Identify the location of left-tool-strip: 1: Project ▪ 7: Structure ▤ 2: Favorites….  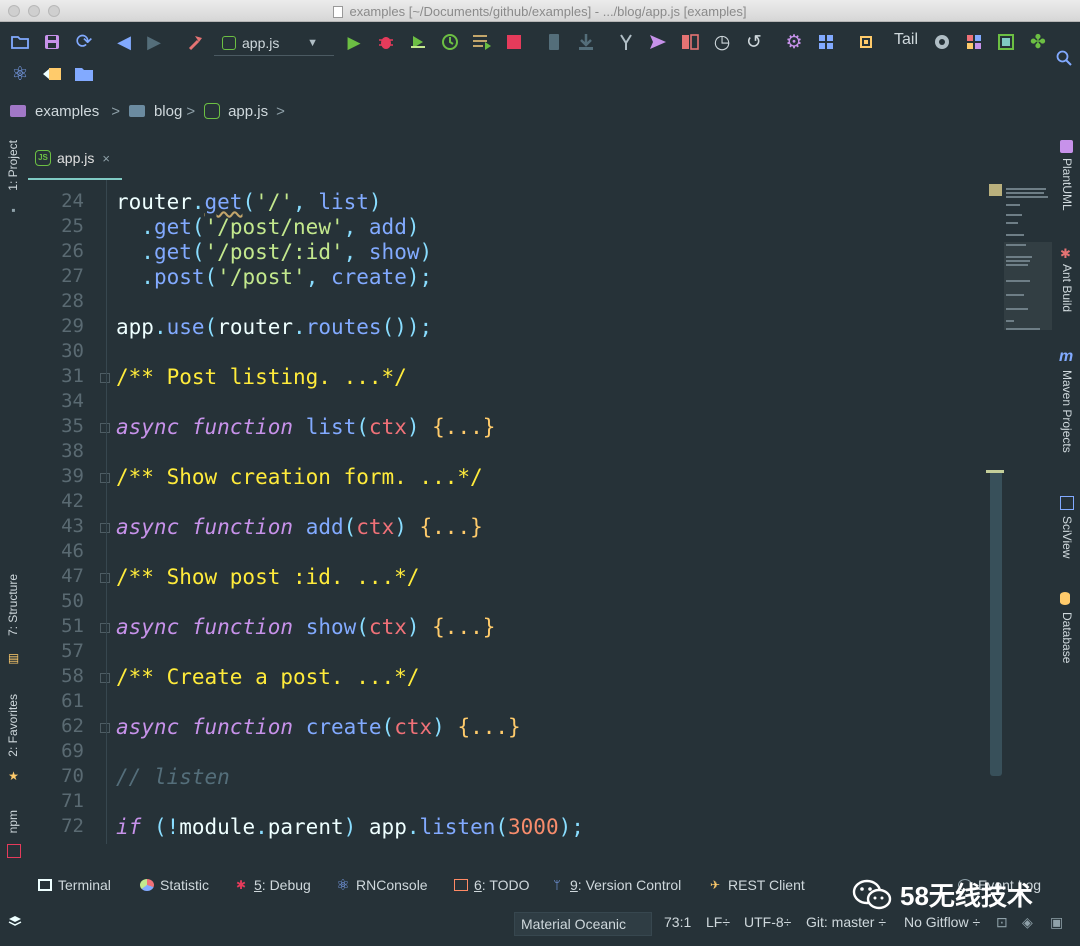
(14, 493).